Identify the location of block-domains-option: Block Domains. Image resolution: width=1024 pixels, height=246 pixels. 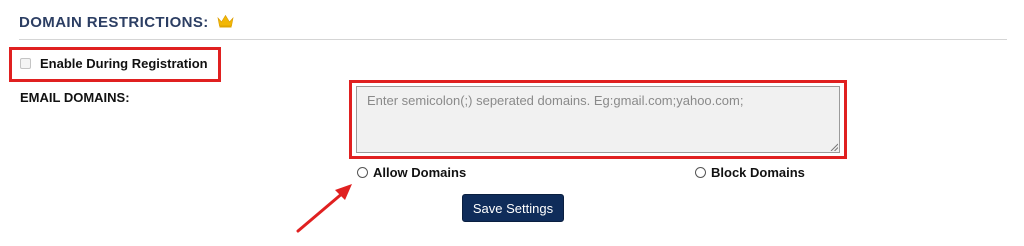
(750, 172).